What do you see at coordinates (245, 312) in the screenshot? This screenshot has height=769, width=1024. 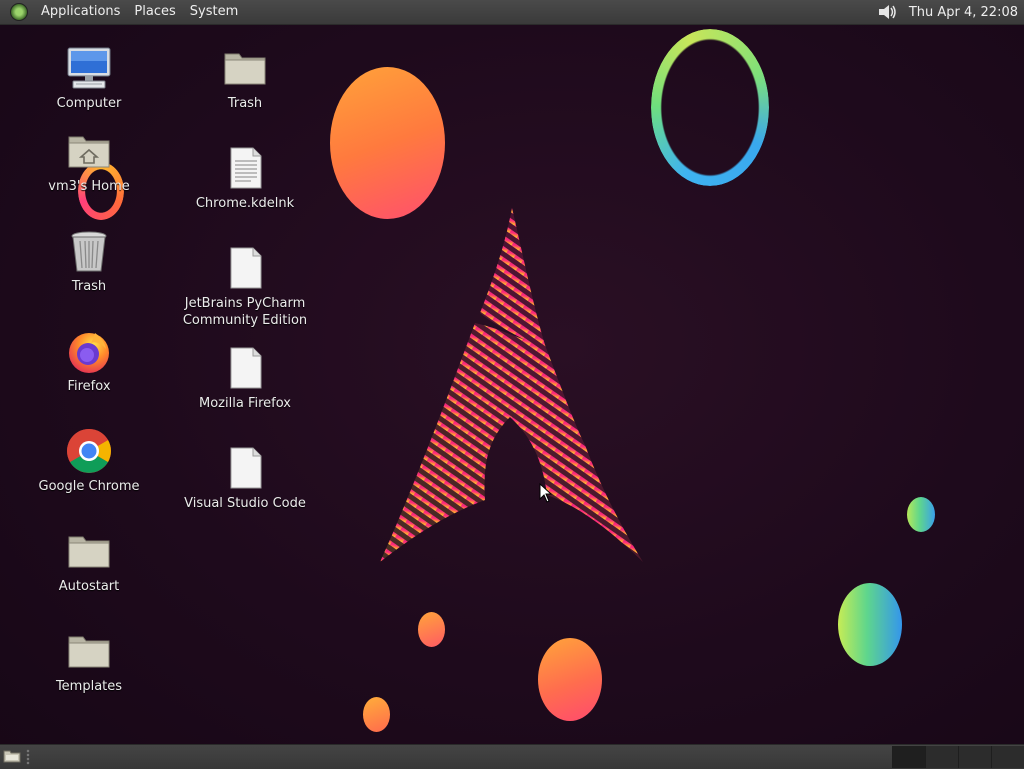 I see `desktop-icon-label: JetBrains PyCharm Community Edition` at bounding box center [245, 312].